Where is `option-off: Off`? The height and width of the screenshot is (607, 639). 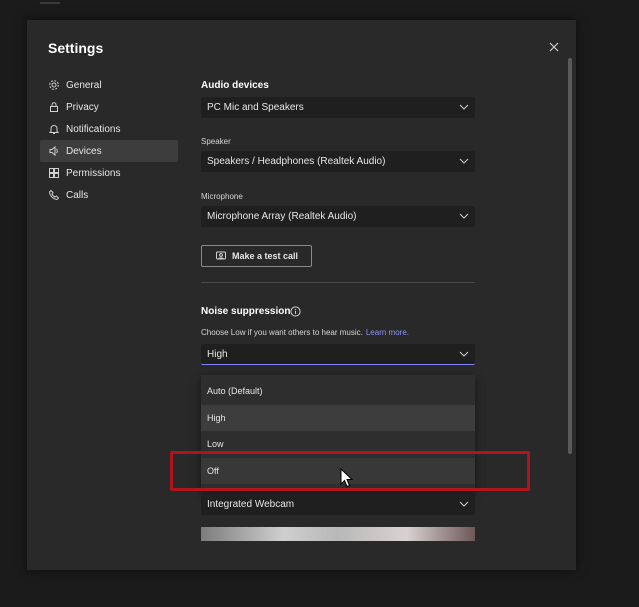 option-off: Off is located at coordinates (338, 470).